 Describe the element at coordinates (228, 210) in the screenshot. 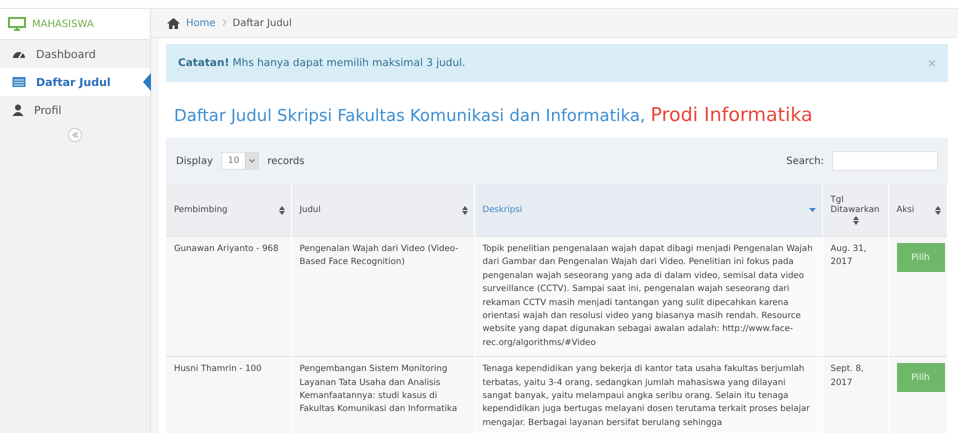

I see `column-header: Pembimbing` at that location.